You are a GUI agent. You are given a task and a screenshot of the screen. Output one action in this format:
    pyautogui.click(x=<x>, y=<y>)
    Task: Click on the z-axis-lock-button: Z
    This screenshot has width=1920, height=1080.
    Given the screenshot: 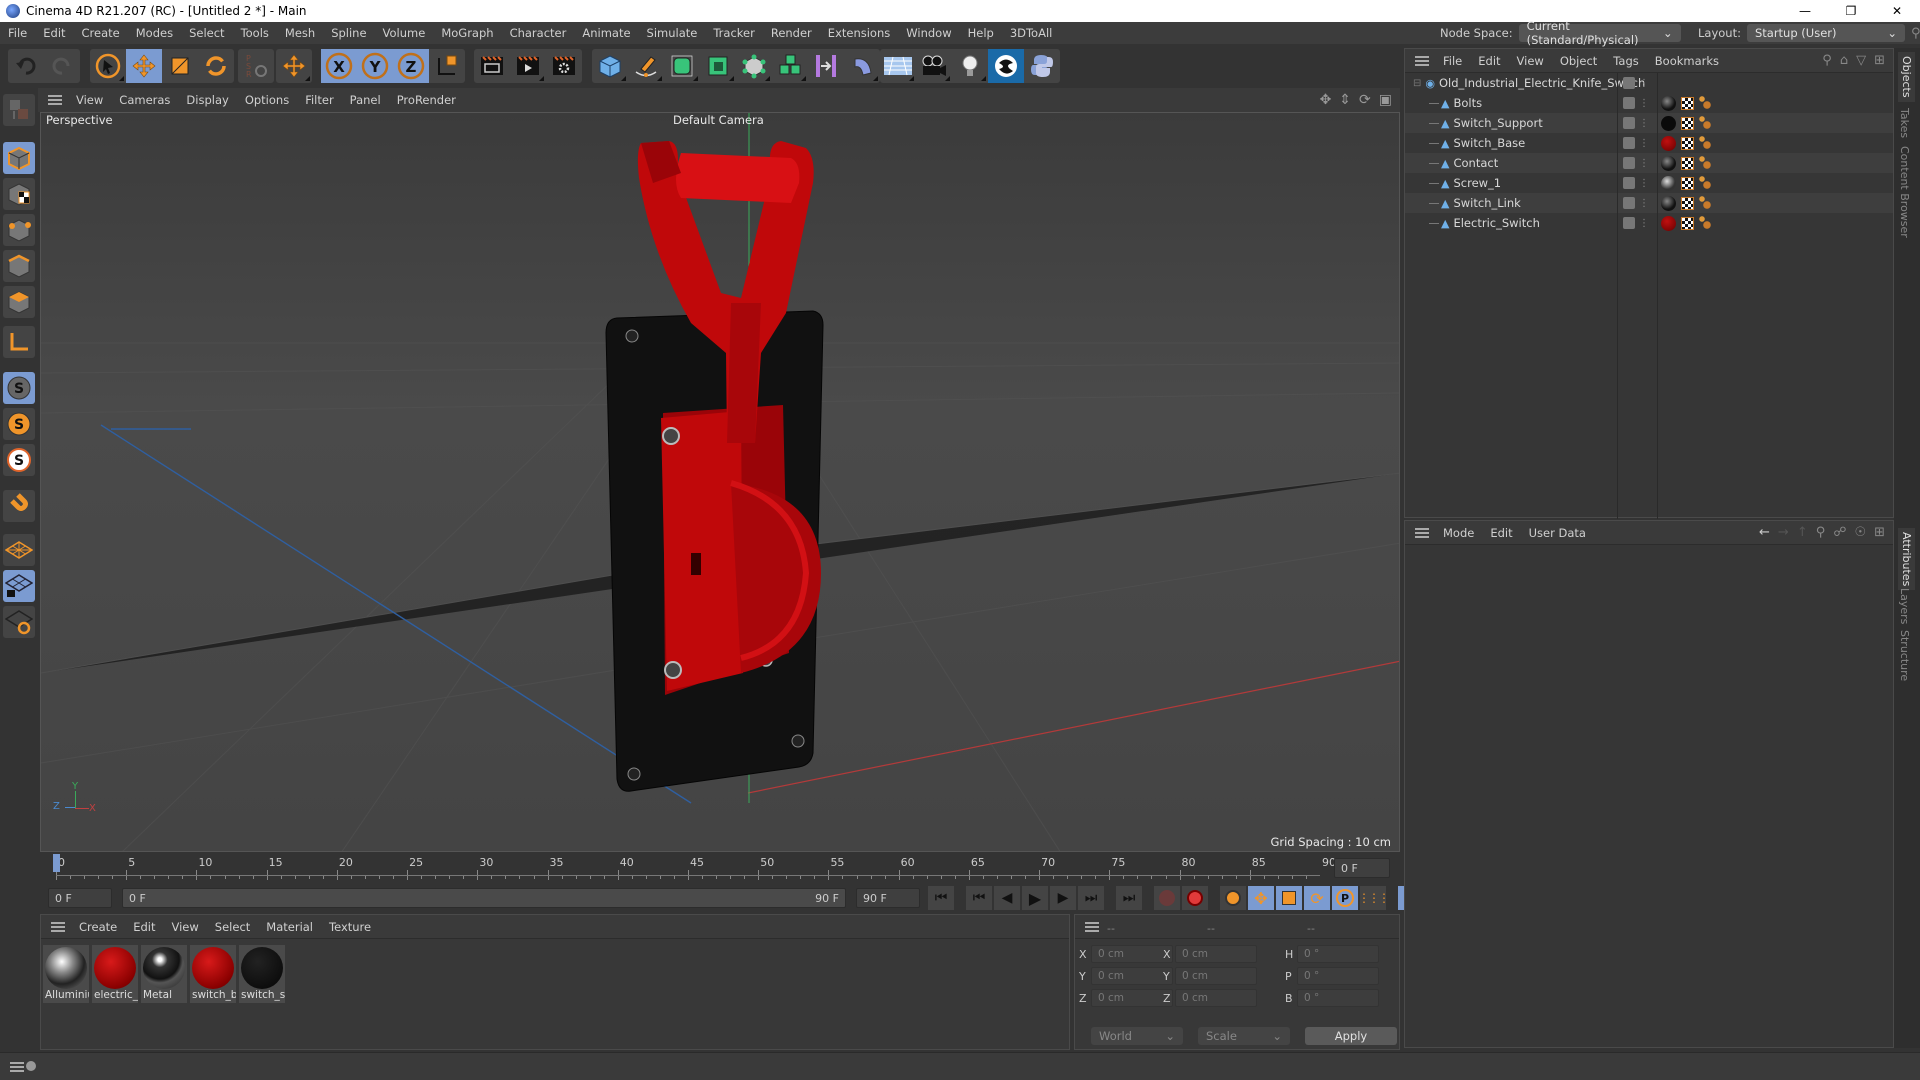 What is the action you would take?
    pyautogui.click(x=411, y=66)
    